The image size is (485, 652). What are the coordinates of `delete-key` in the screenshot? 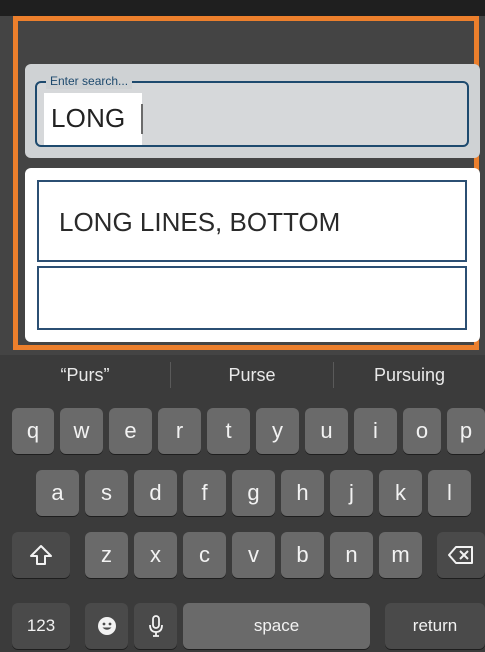 It's located at (461, 555).